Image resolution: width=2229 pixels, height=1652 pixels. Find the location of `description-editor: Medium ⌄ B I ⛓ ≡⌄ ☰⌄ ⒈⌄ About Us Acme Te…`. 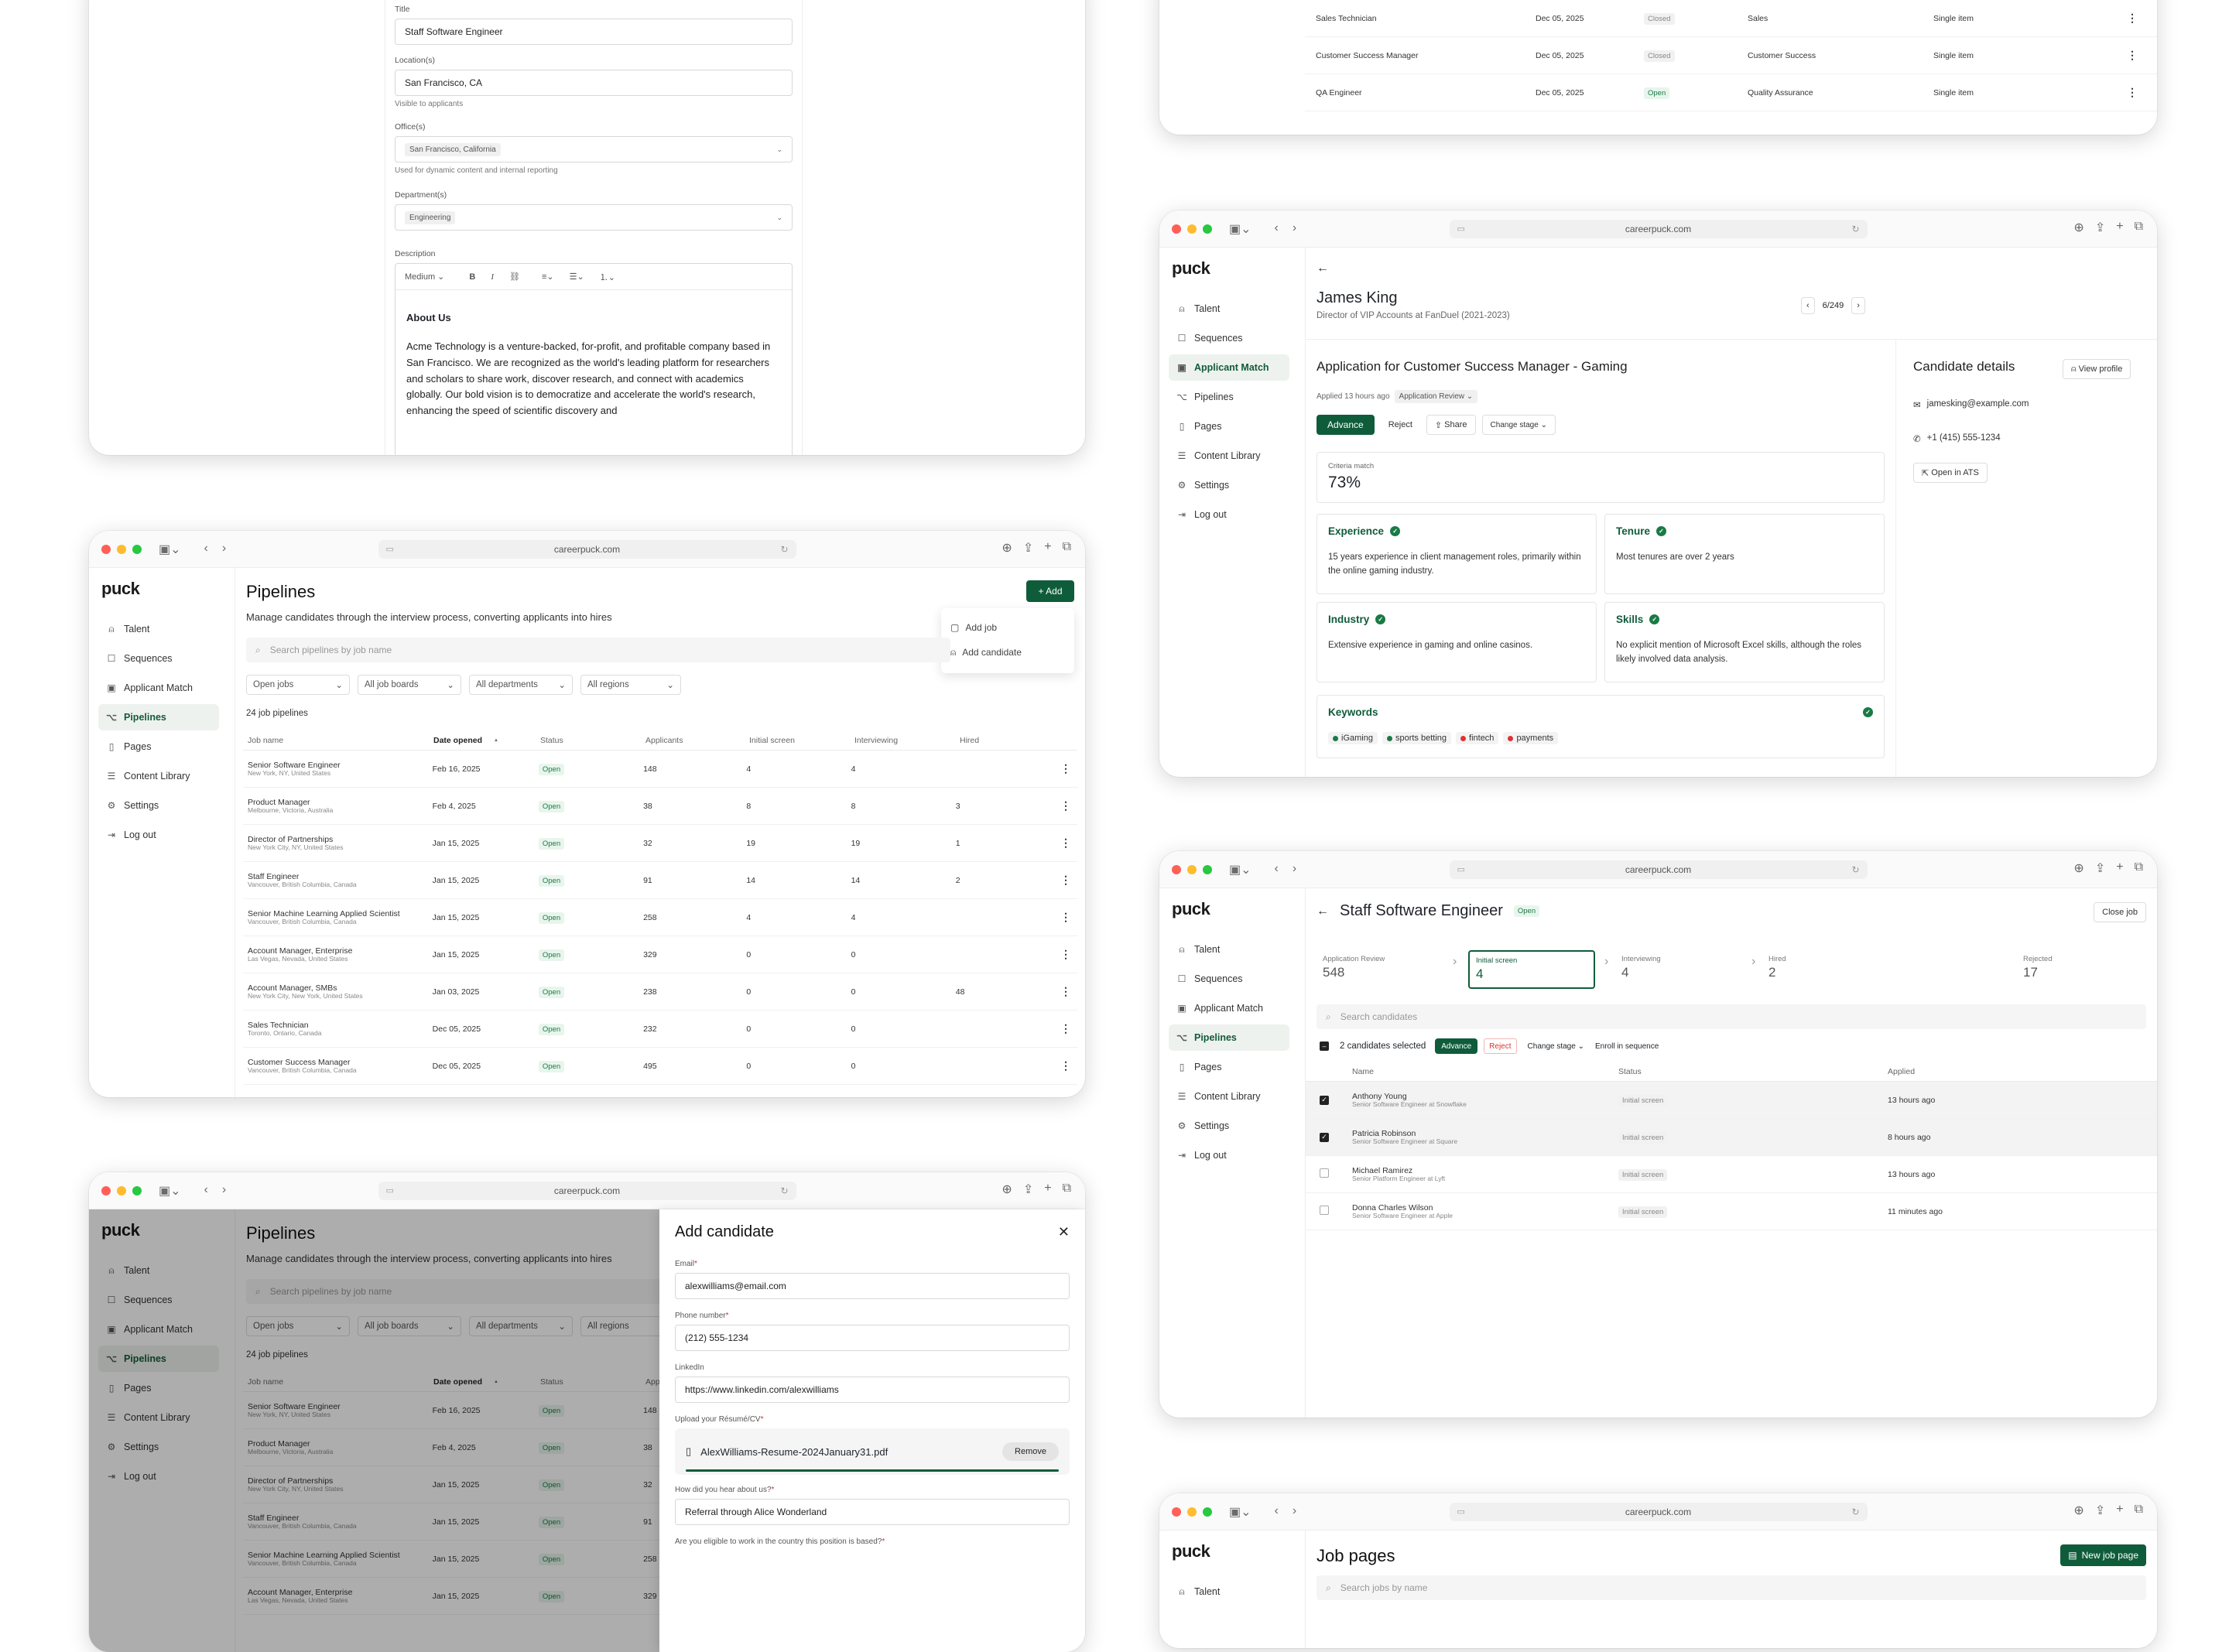

description-editor: Medium ⌄ B I ⛓ ≡⌄ ☰⌄ ⒈⌄ About Us Acme Te… is located at coordinates (594, 359).